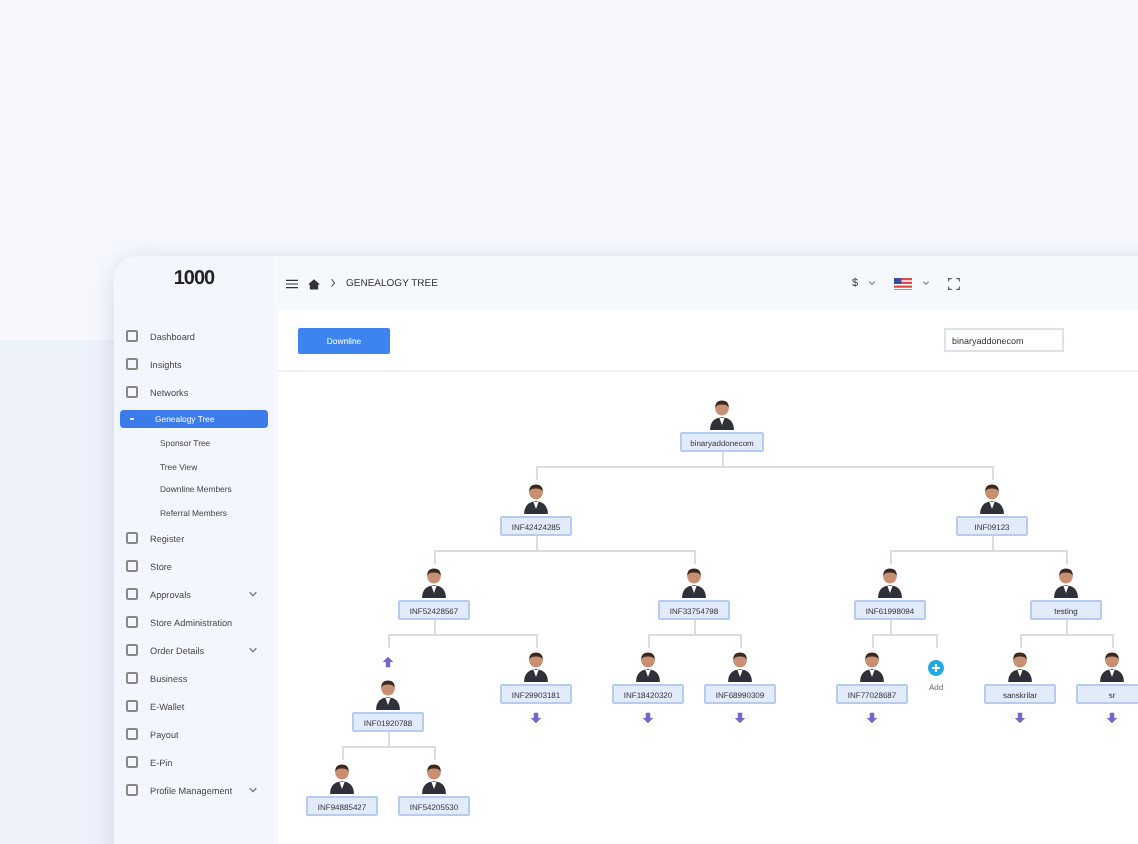 Image resolution: width=1138 pixels, height=844 pixels. What do you see at coordinates (954, 283) in the screenshot?
I see `fullscreen-icon` at bounding box center [954, 283].